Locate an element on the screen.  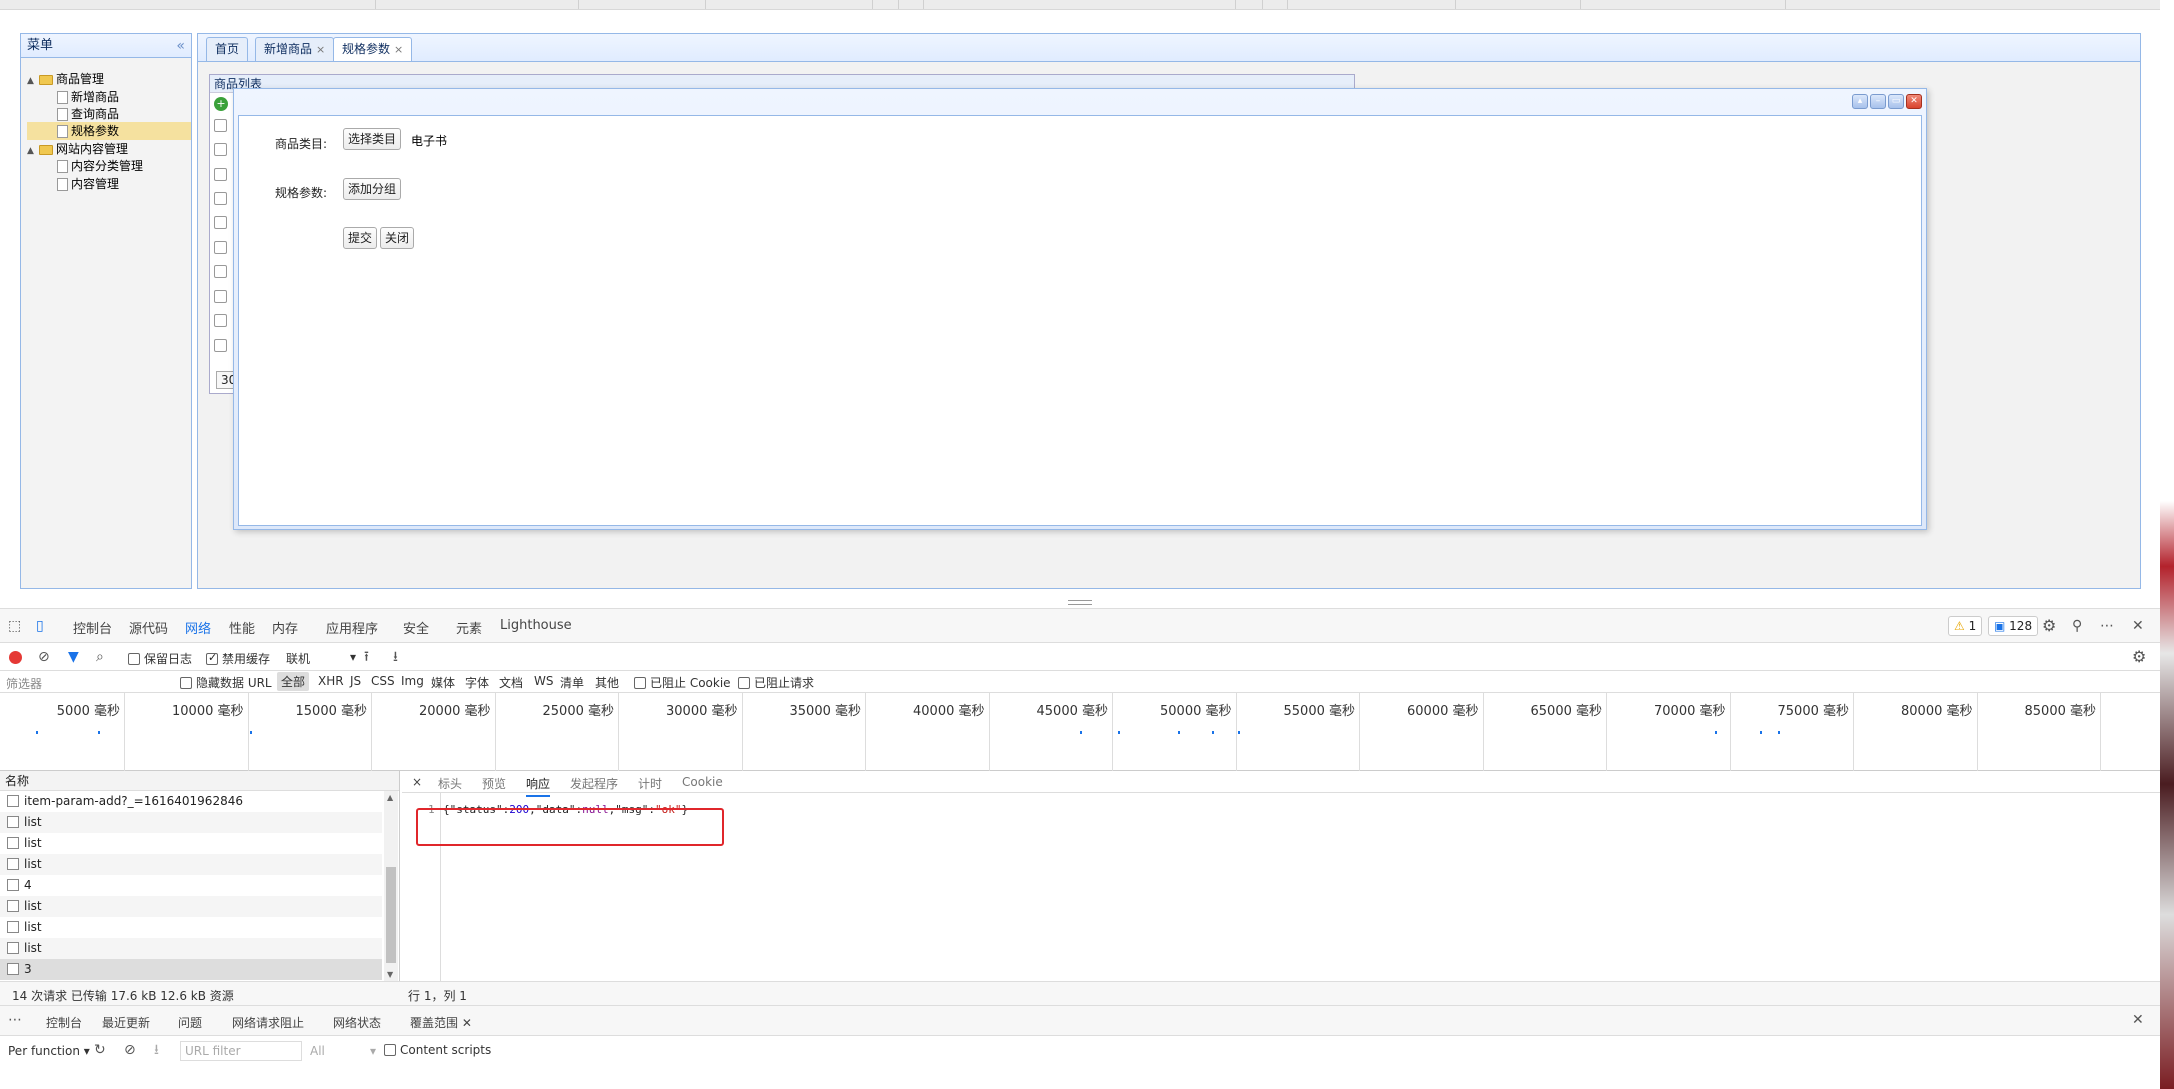
network-settings-icon: ⚙ is located at coordinates (2139, 657).